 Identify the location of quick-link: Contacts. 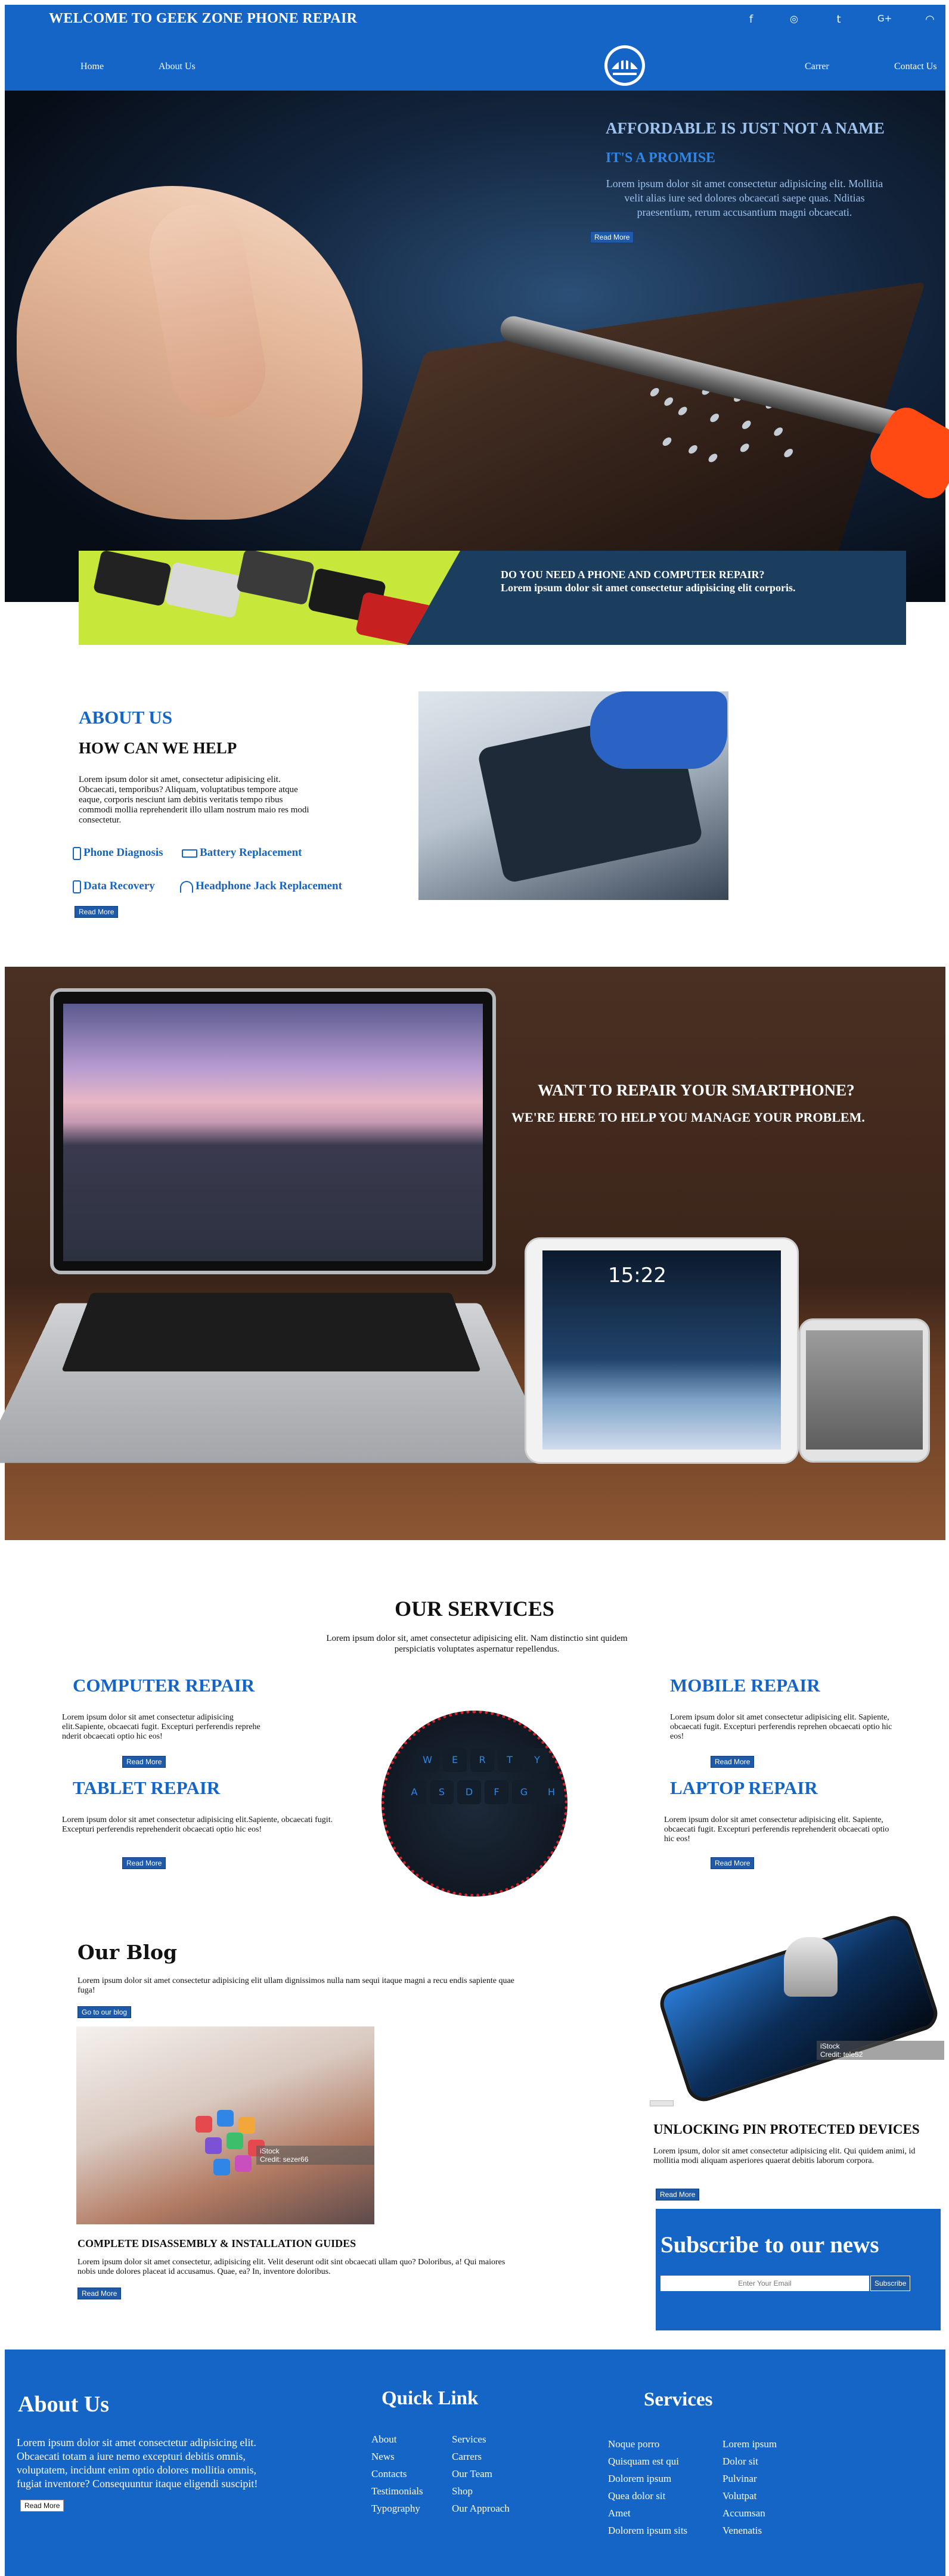
(397, 2473).